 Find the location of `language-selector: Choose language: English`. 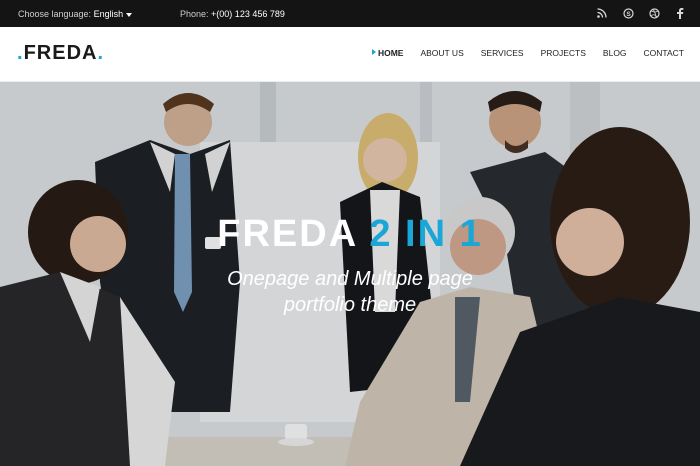

language-selector: Choose language: English is located at coordinates (75, 14).